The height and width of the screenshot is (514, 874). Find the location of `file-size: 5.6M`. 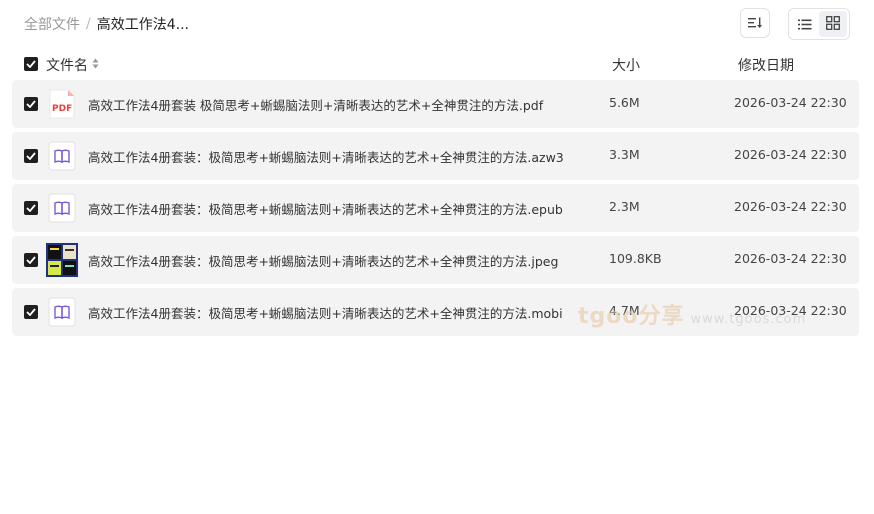

file-size: 5.6M is located at coordinates (624, 102).